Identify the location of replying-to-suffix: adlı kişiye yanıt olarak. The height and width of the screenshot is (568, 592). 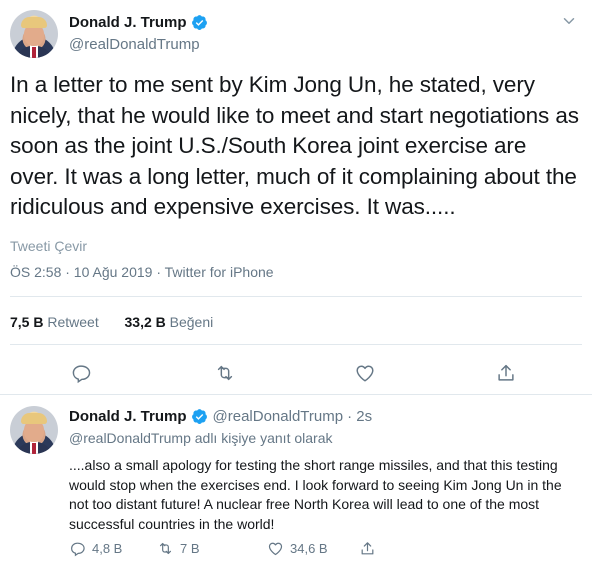
(261, 438).